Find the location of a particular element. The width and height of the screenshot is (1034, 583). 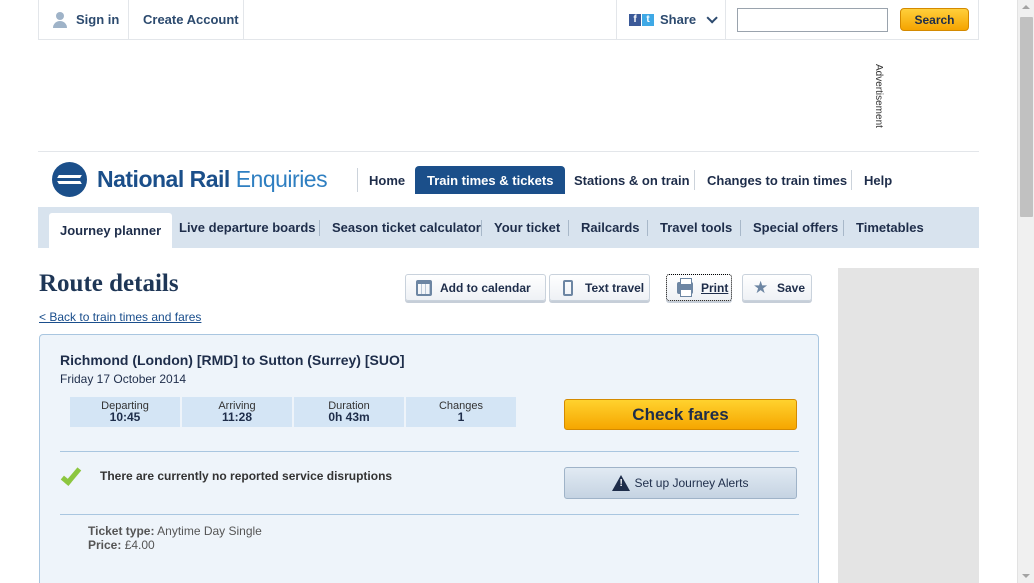

share-button: f t Share is located at coordinates (673, 19).